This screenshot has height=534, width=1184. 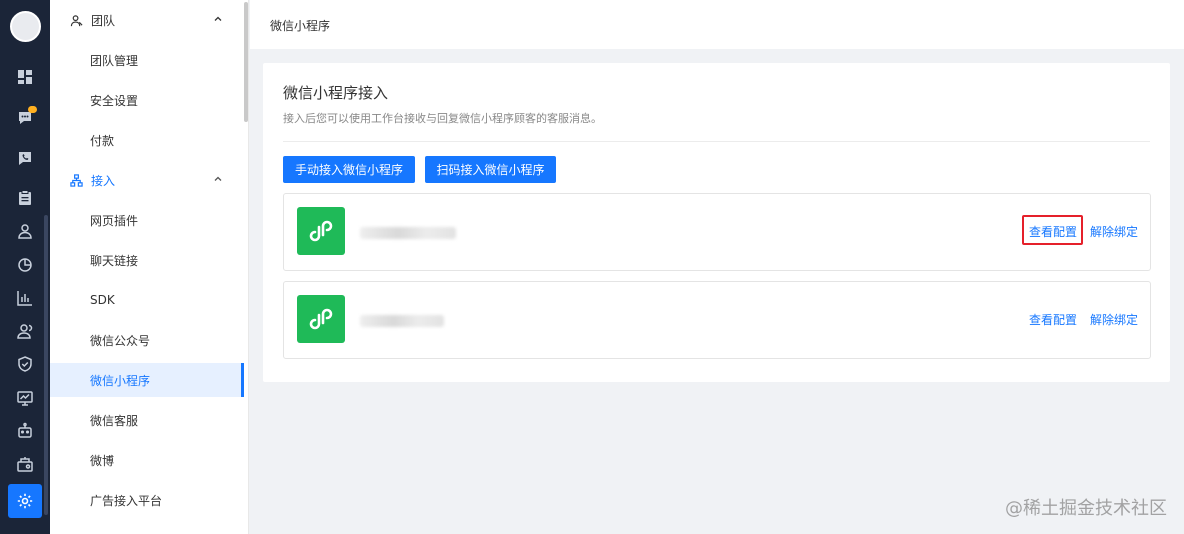 I want to click on divider, so click(x=716, y=141).